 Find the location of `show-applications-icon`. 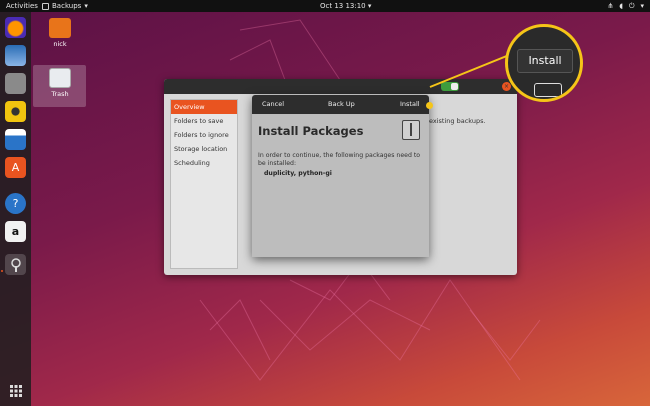

show-applications-icon is located at coordinates (15, 390).